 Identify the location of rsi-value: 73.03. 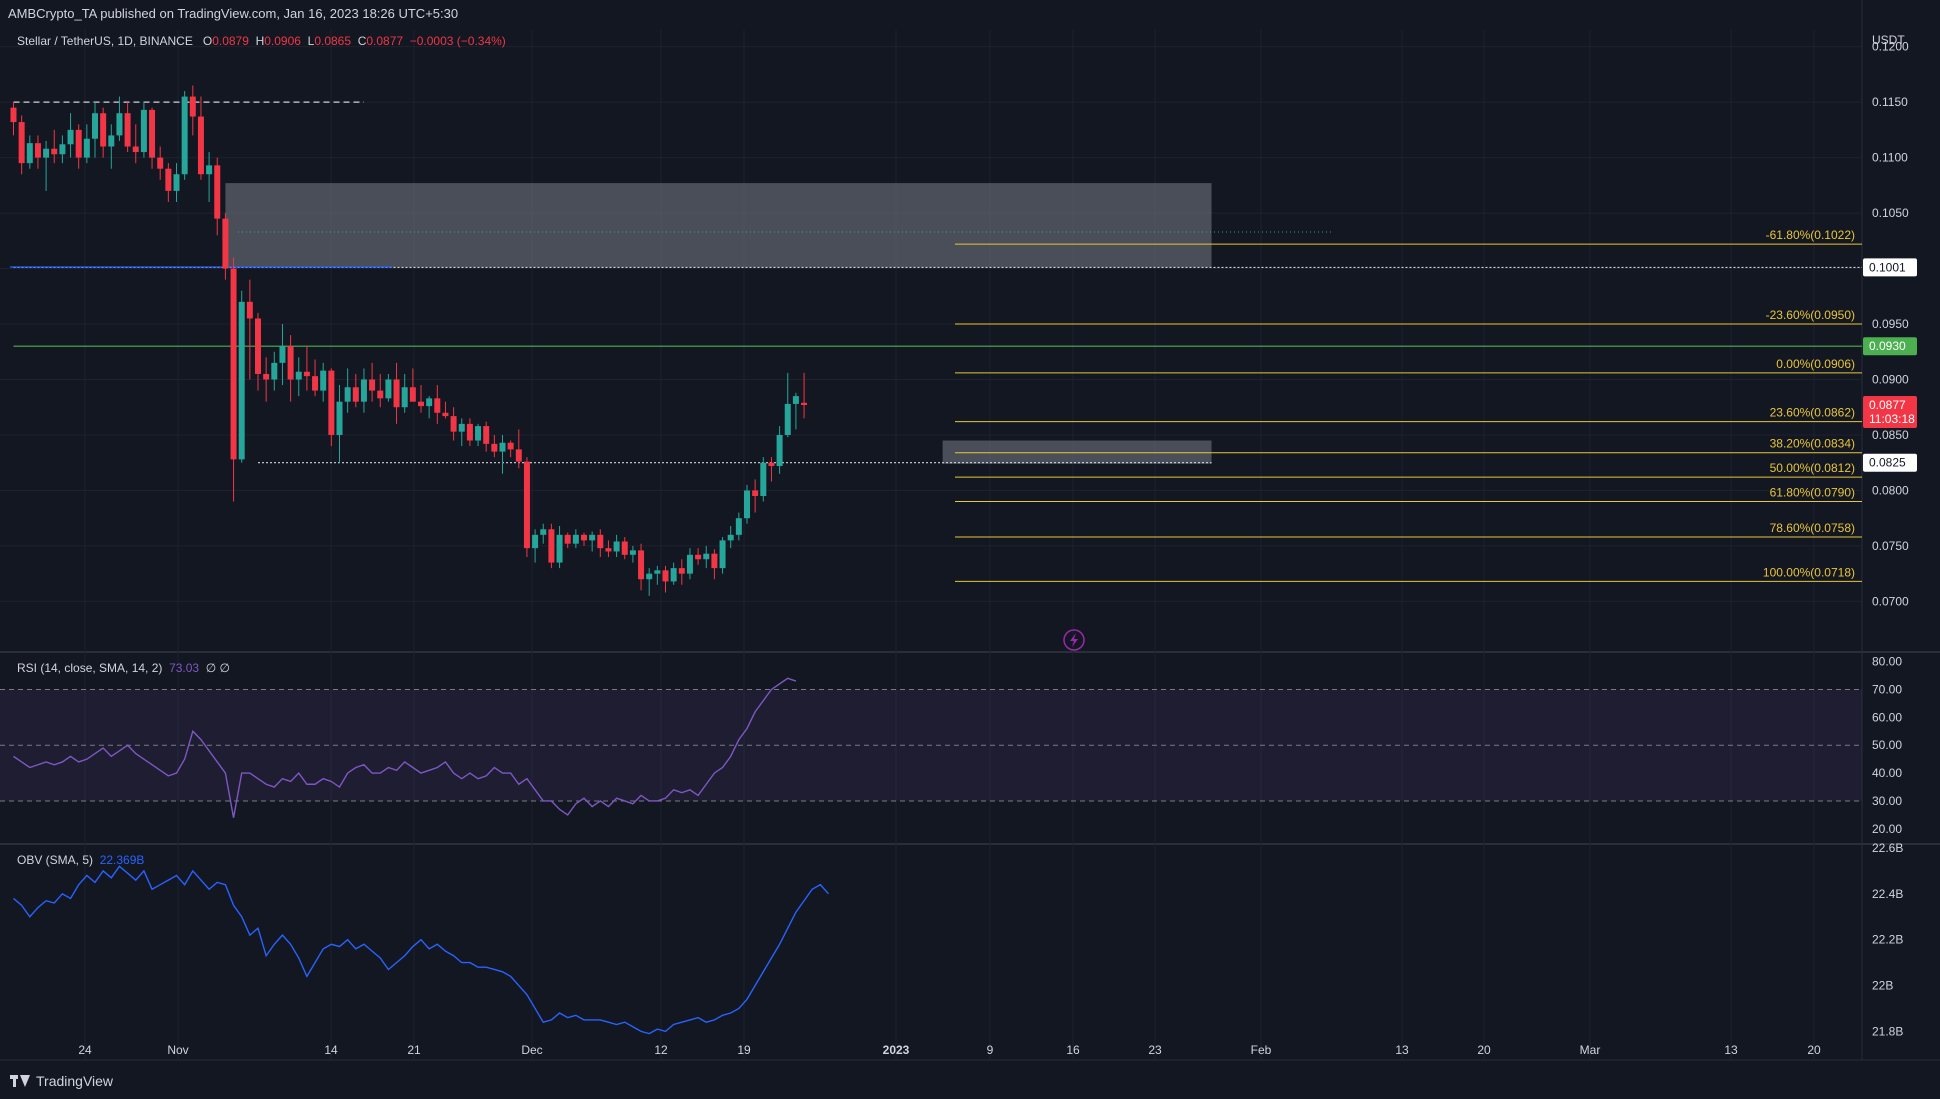
(184, 668).